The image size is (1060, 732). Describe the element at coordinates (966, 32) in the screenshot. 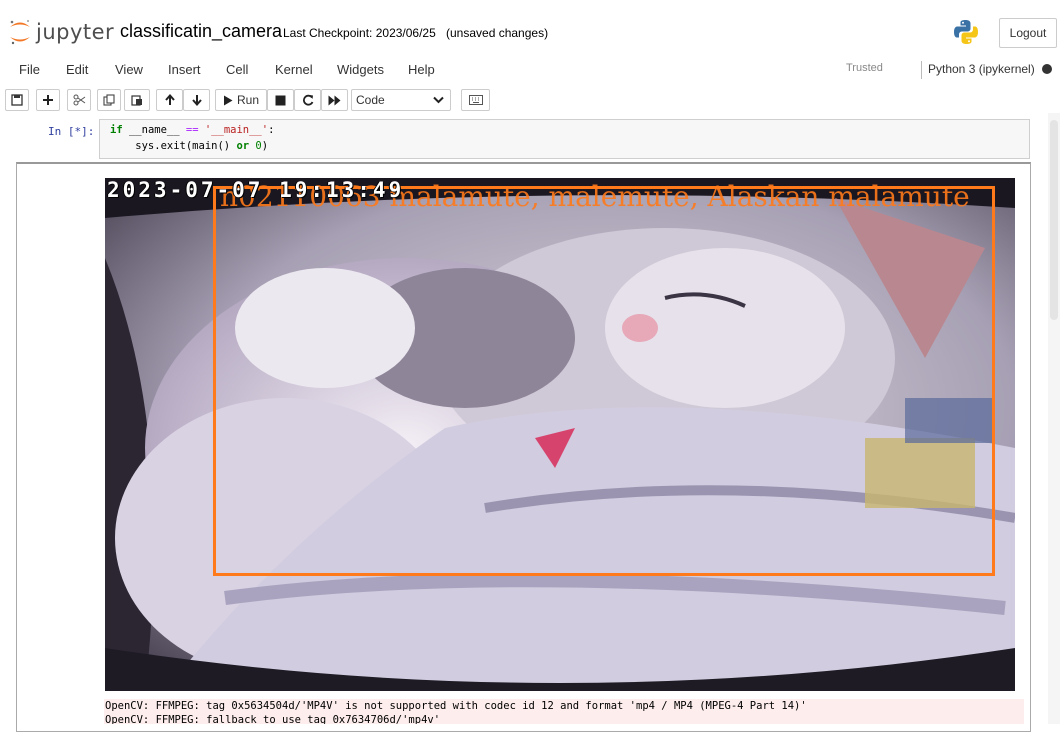

I see `python-logo-icon` at that location.